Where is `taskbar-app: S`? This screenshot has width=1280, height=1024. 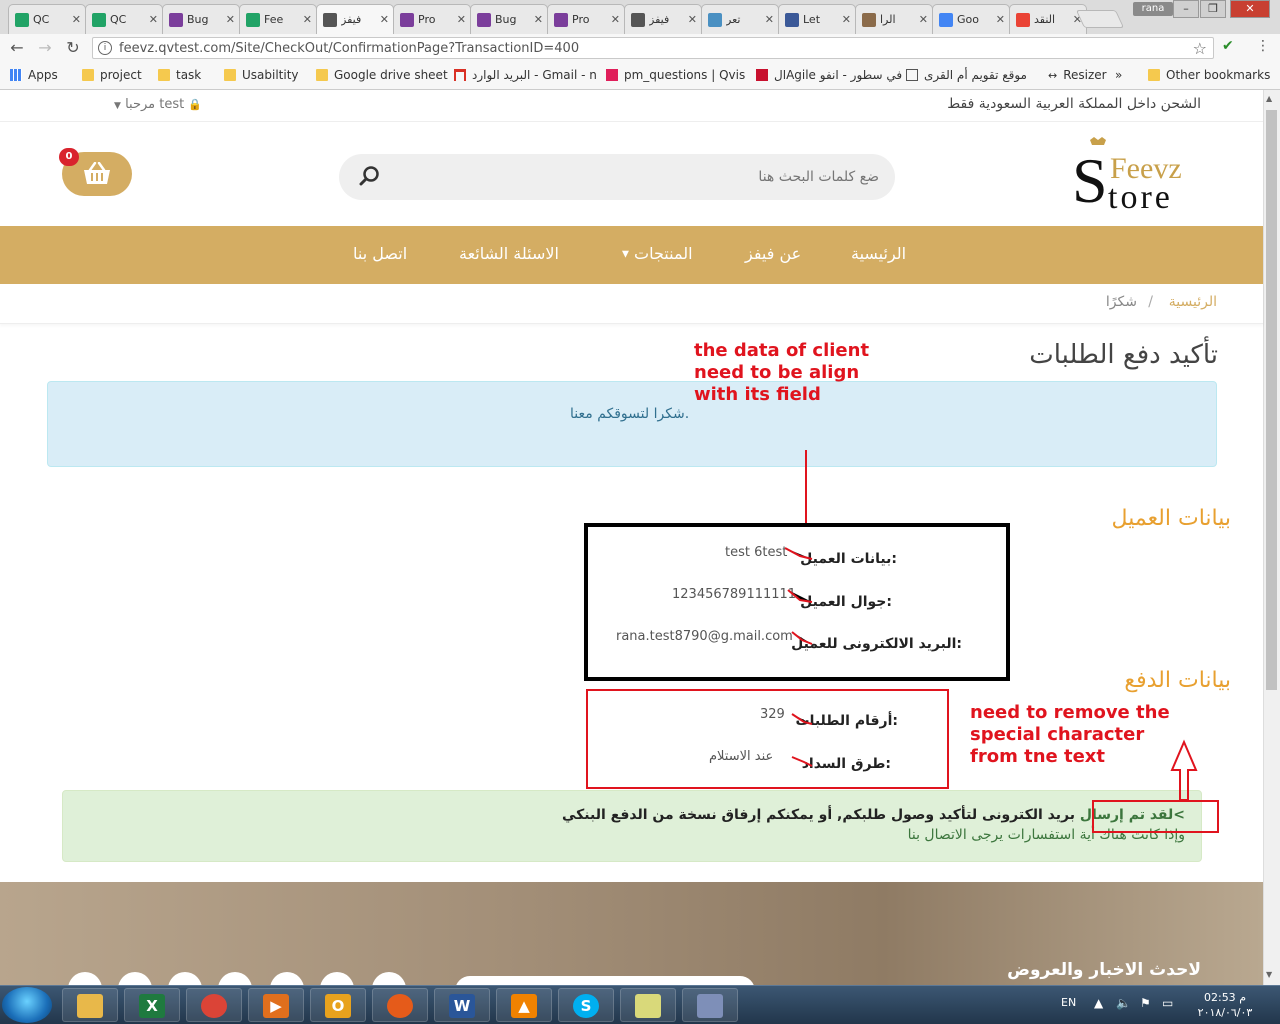 taskbar-app: S is located at coordinates (586, 1005).